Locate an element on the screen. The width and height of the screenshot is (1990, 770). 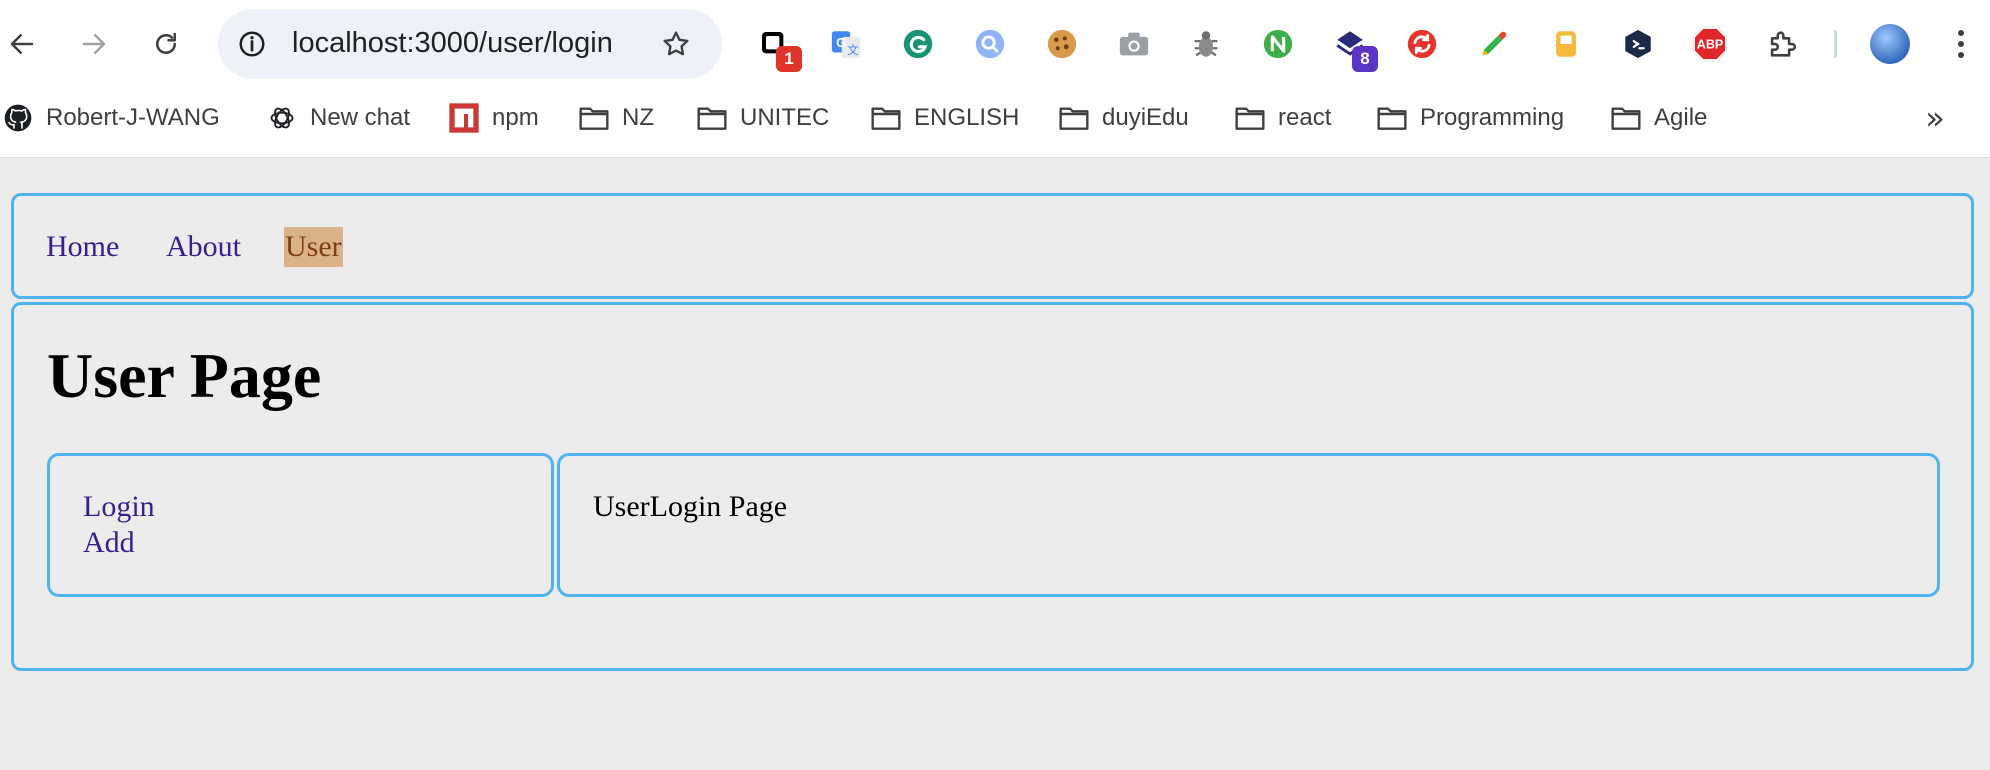
bookmark-label: Programming is located at coordinates (1492, 117).